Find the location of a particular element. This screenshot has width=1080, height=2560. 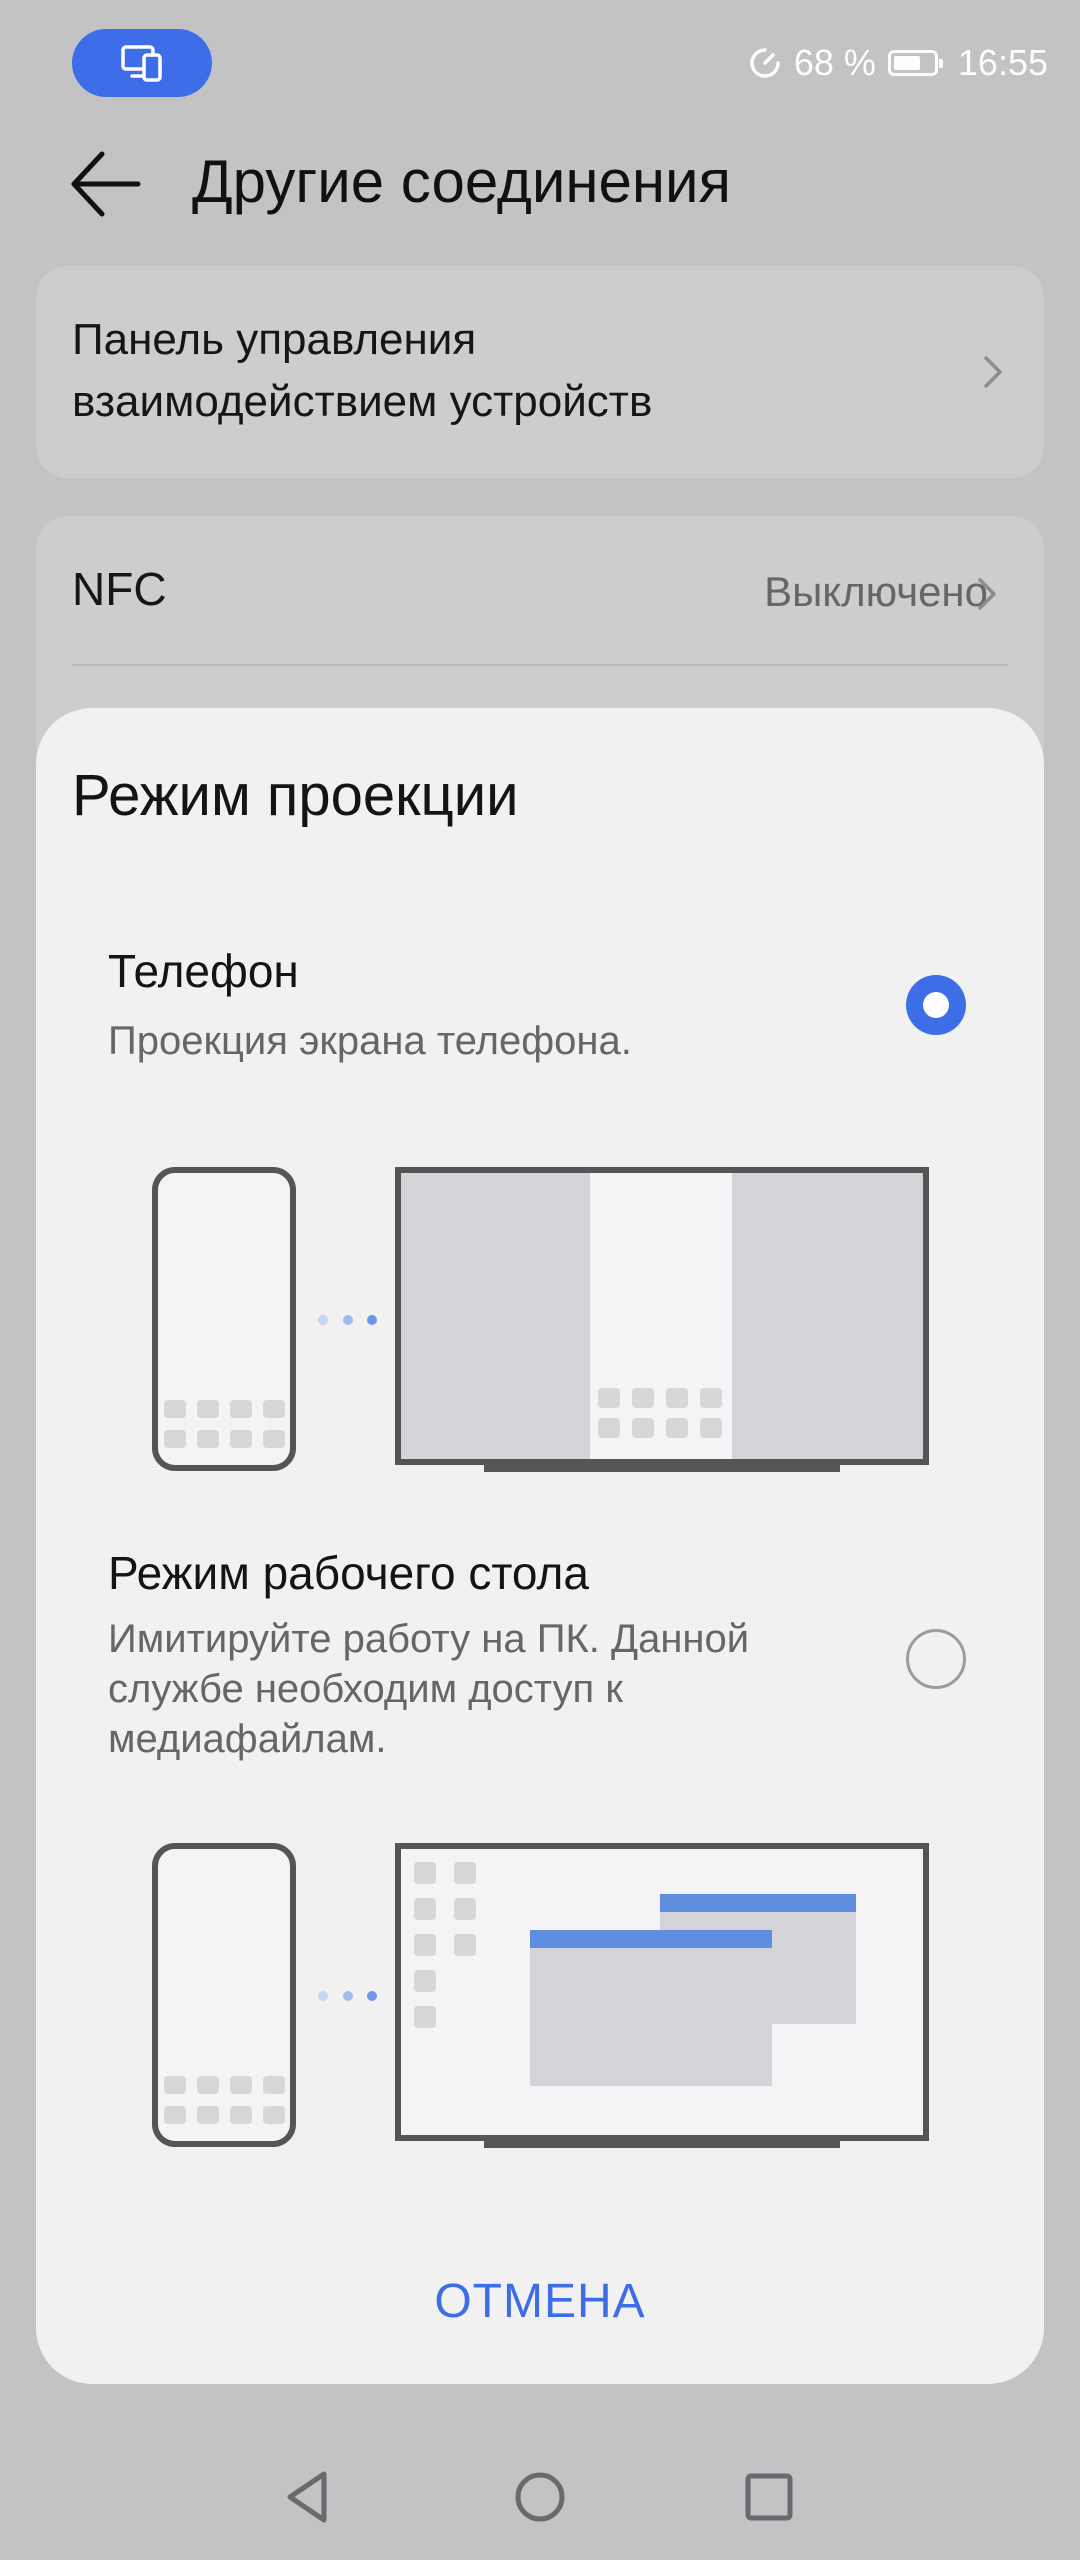

radio-desktop is located at coordinates (936, 1659).